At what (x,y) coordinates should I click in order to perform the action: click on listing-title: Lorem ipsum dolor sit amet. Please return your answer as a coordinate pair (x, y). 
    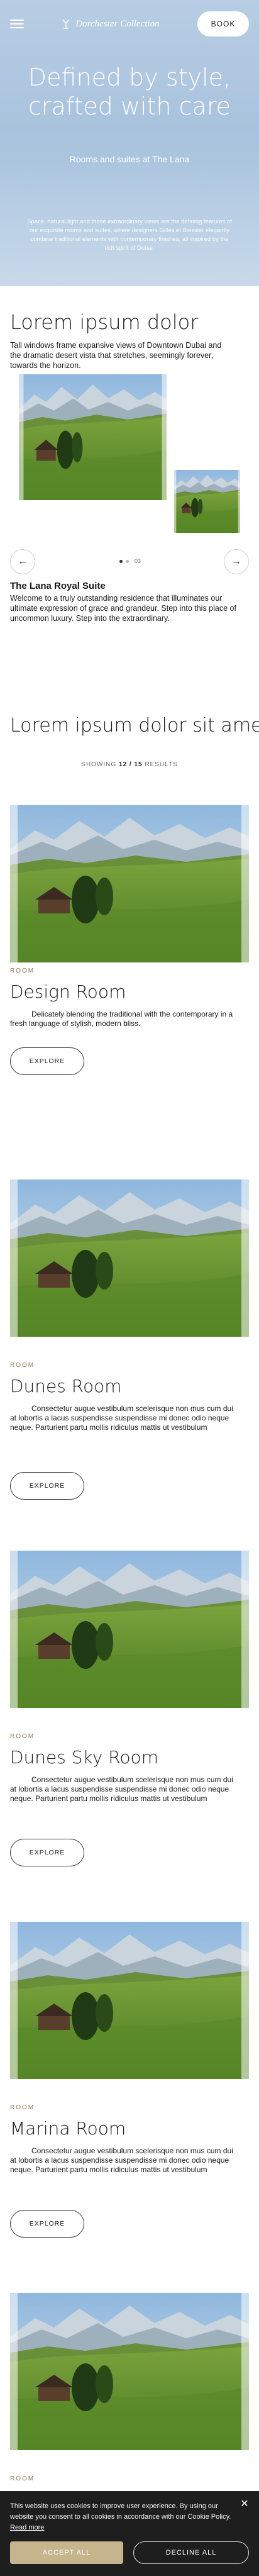
    Looking at the image, I should click on (134, 726).